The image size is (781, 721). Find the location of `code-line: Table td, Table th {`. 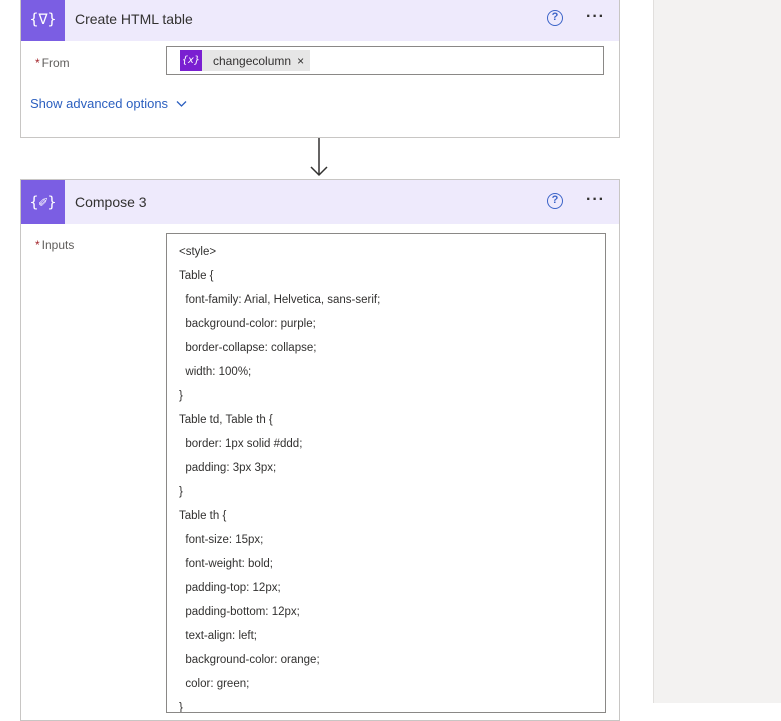

code-line: Table td, Table th { is located at coordinates (226, 420).